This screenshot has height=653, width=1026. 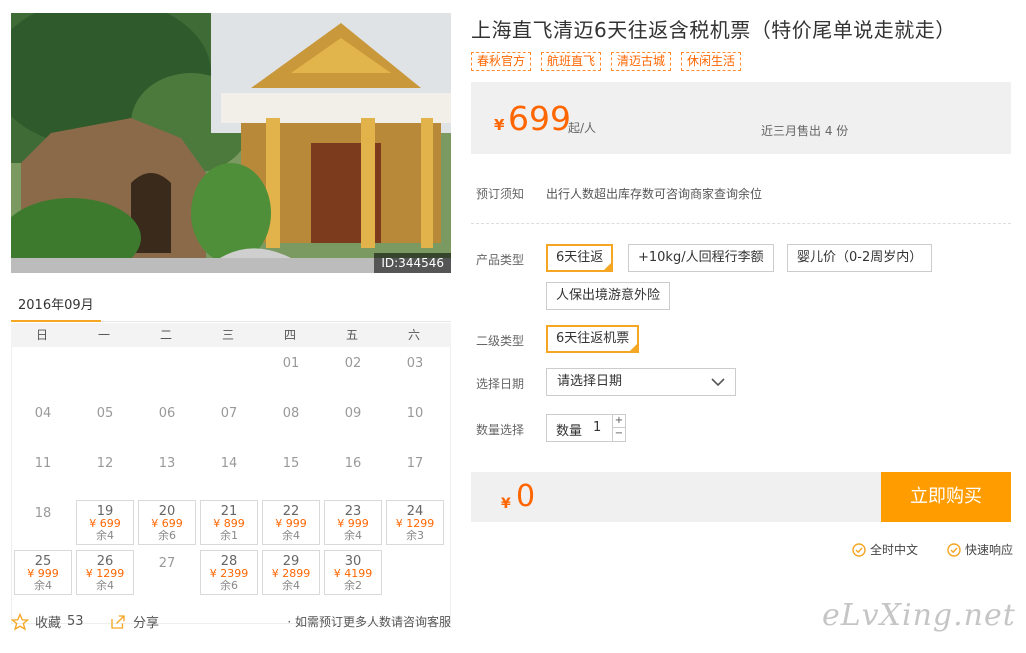 What do you see at coordinates (353, 422) in the screenshot?
I see `calendar-day: 09` at bounding box center [353, 422].